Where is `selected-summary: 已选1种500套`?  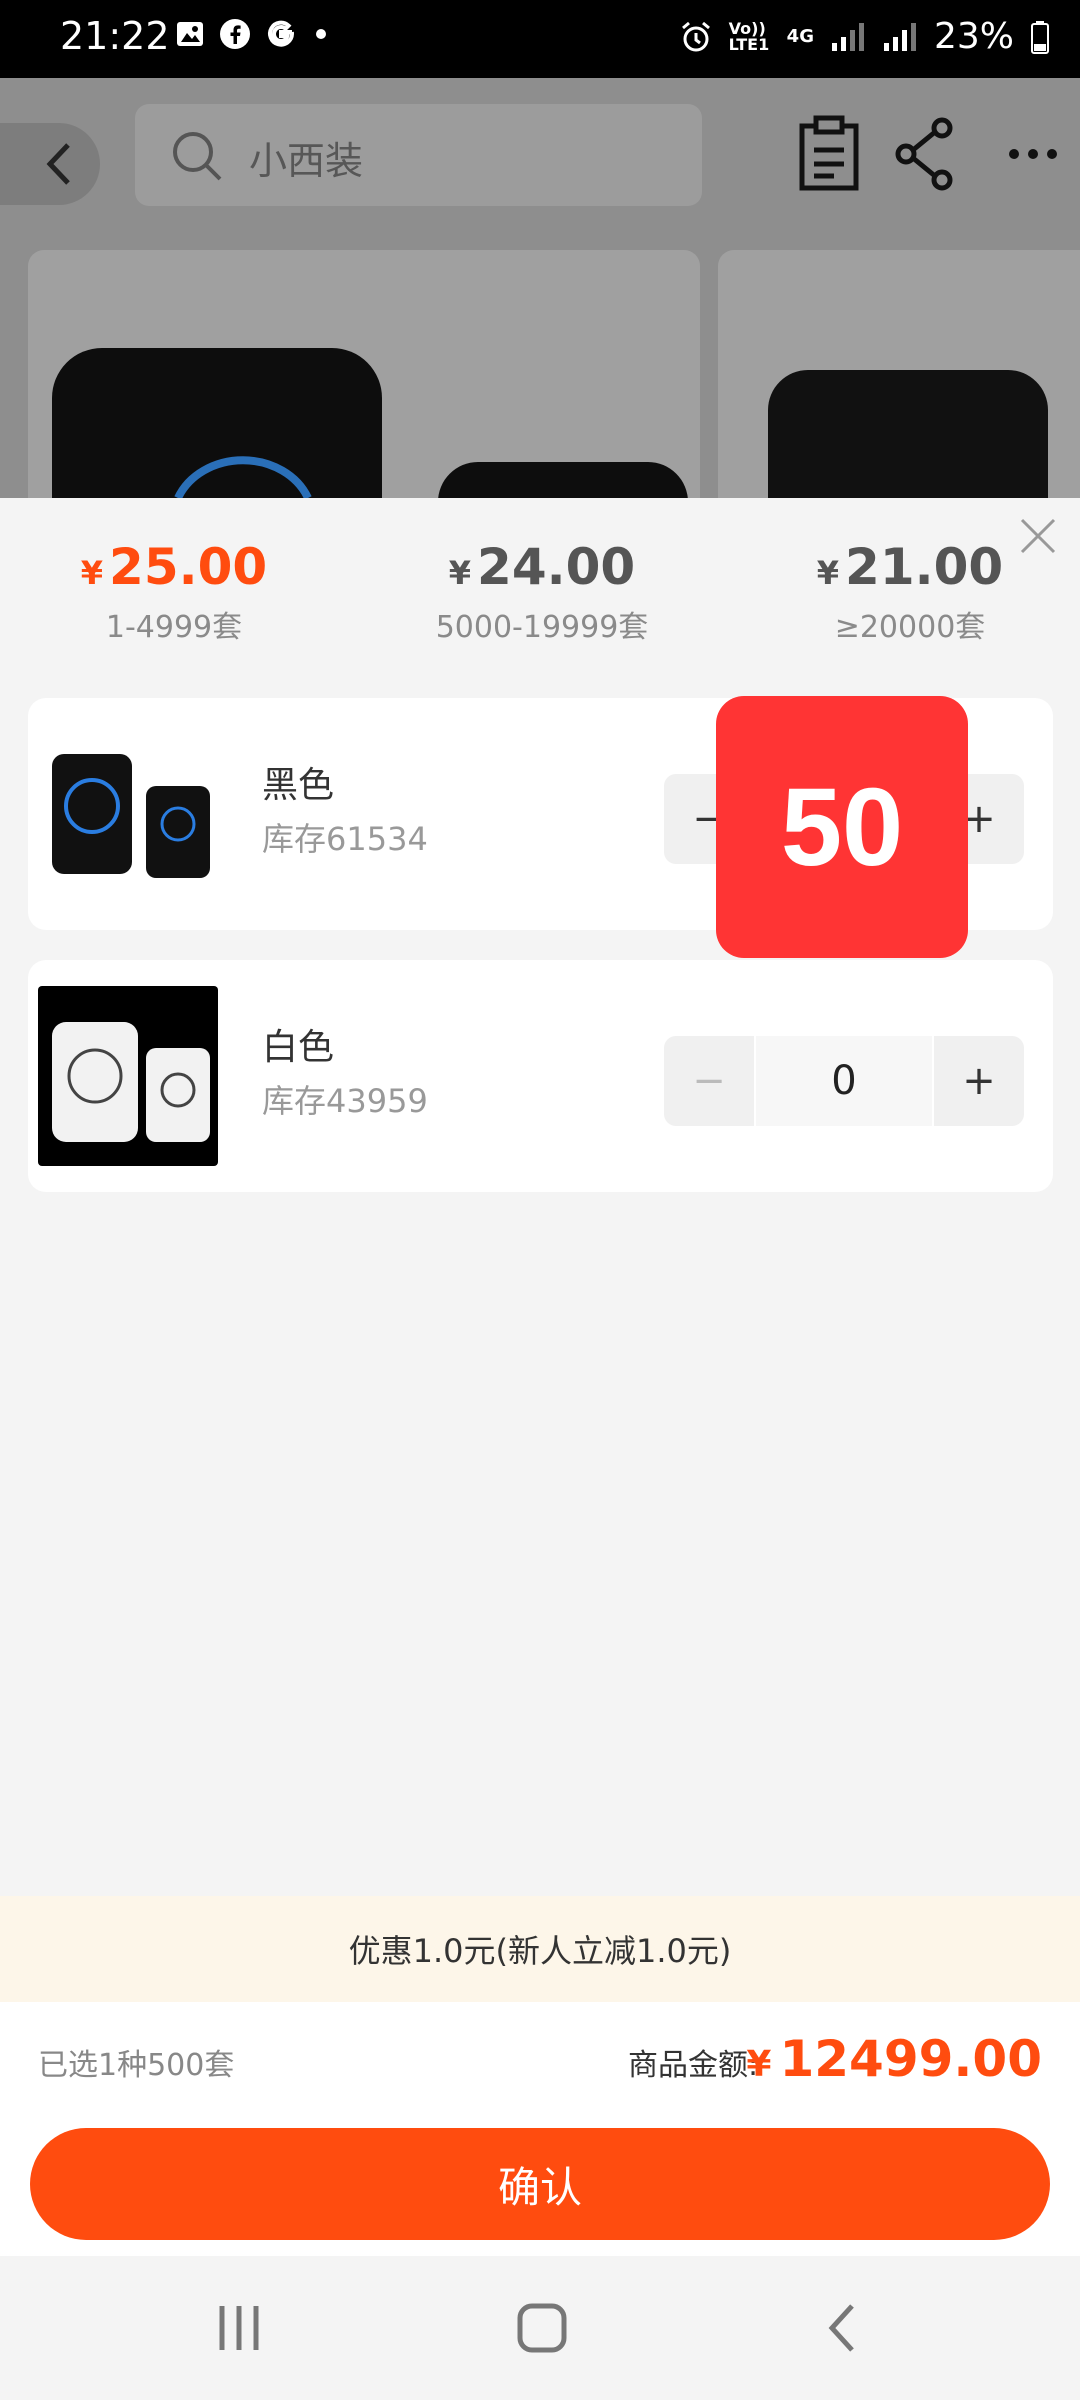
selected-summary: 已选1种500套 is located at coordinates (136, 2065).